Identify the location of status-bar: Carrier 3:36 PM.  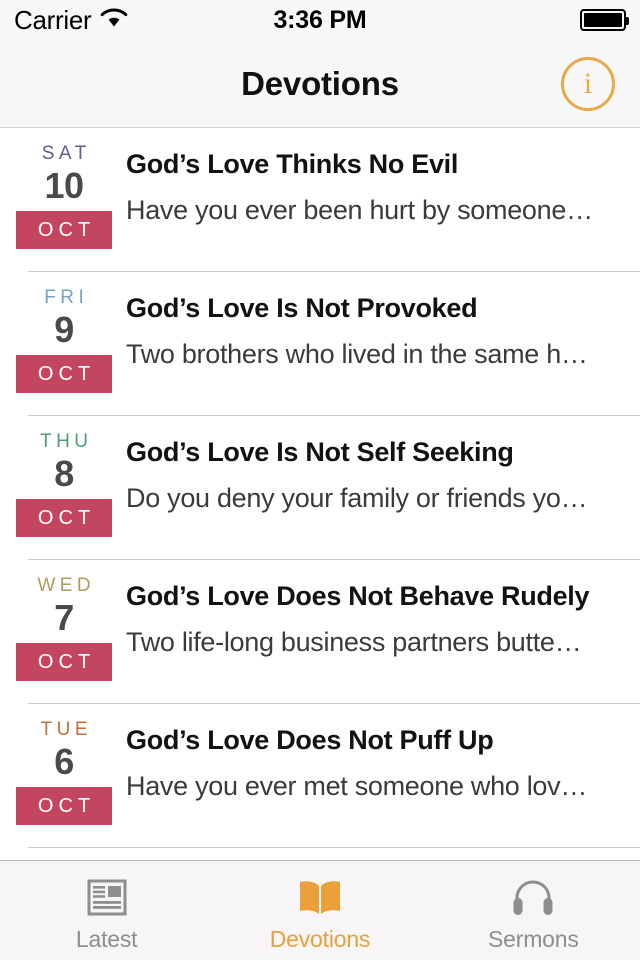
(320, 20).